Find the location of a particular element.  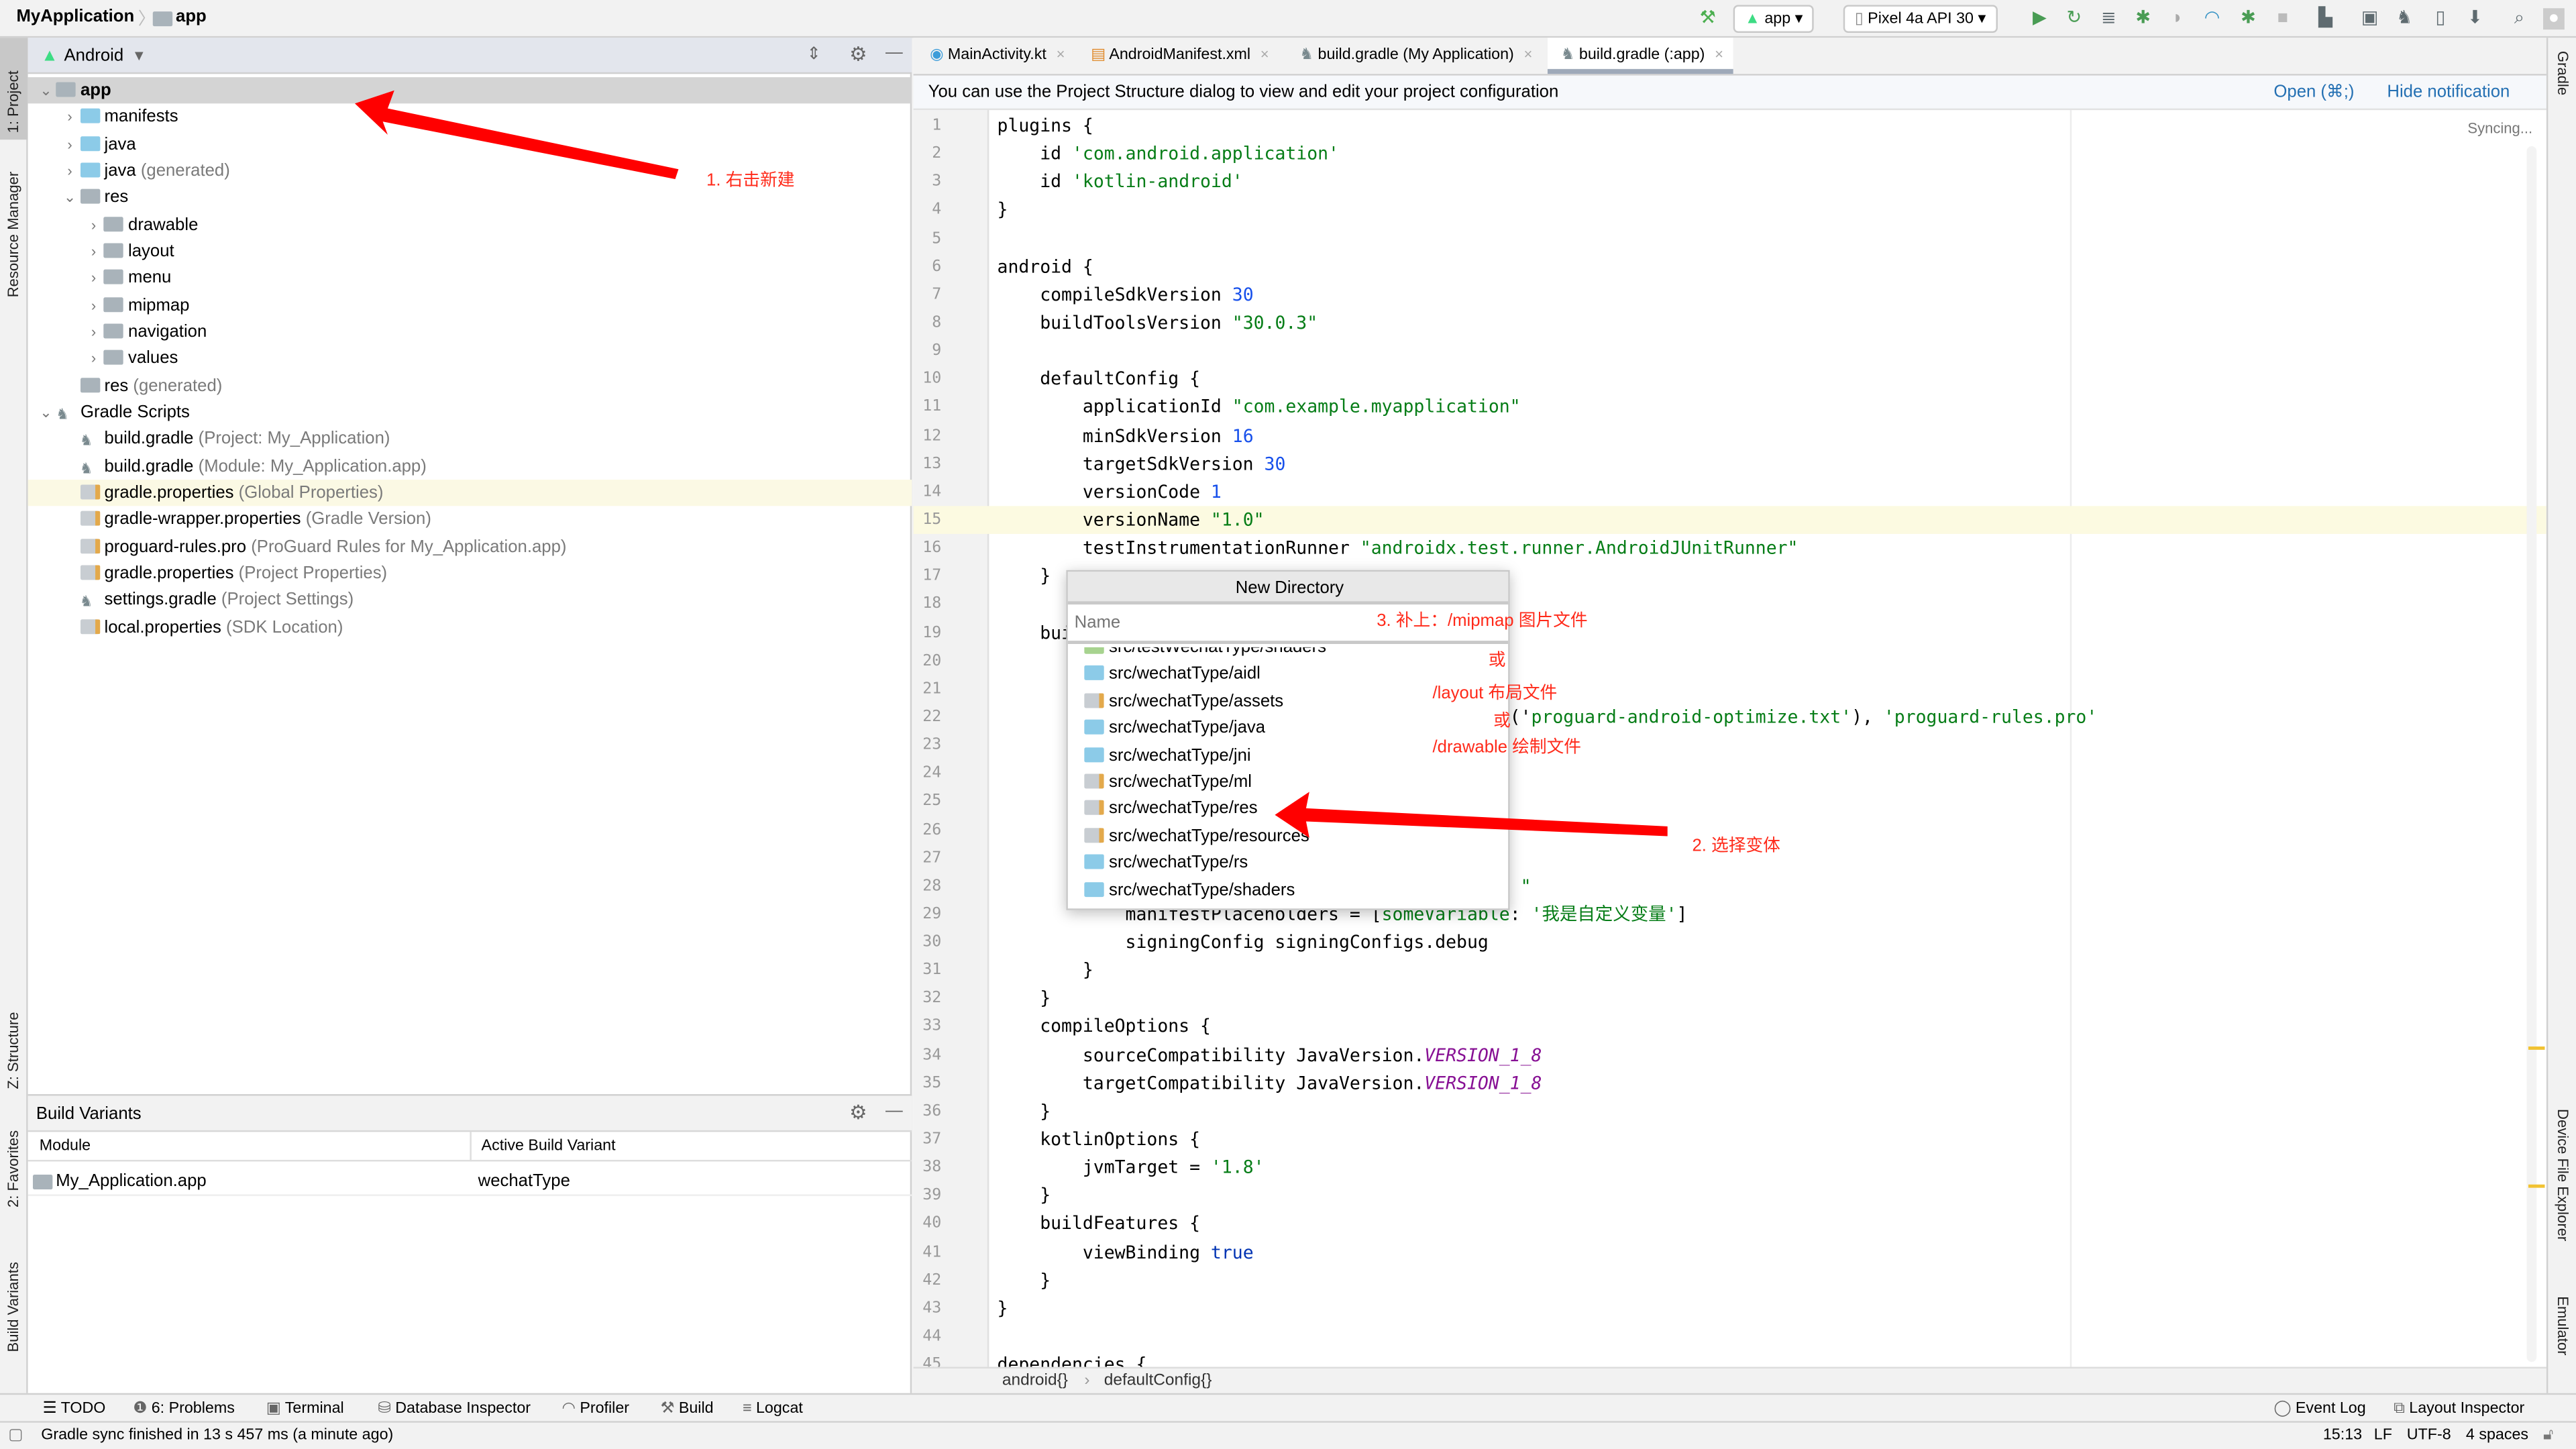

code-line: 4} is located at coordinates (1730, 210).